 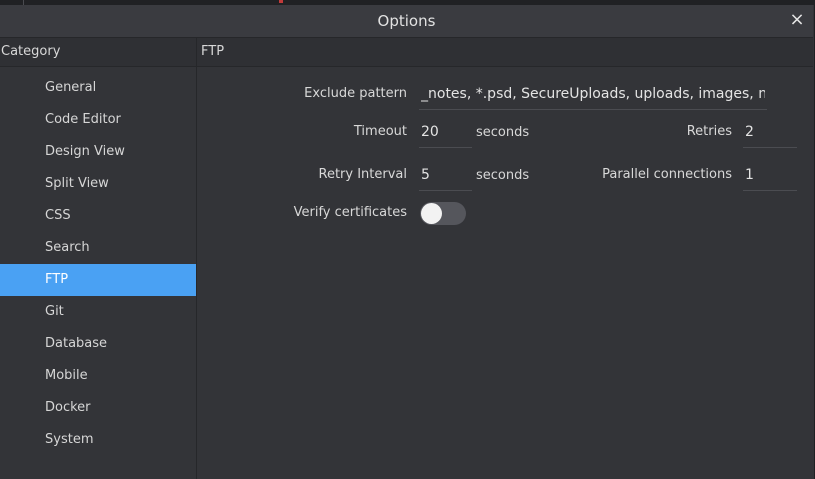 I want to click on sidebar-item-docker: Docker, so click(x=98, y=408).